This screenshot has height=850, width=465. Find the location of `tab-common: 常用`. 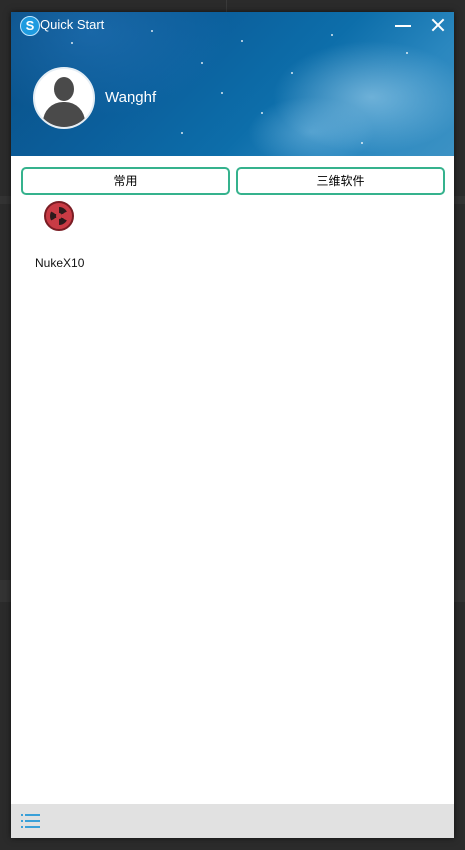

tab-common: 常用 is located at coordinates (125, 181).